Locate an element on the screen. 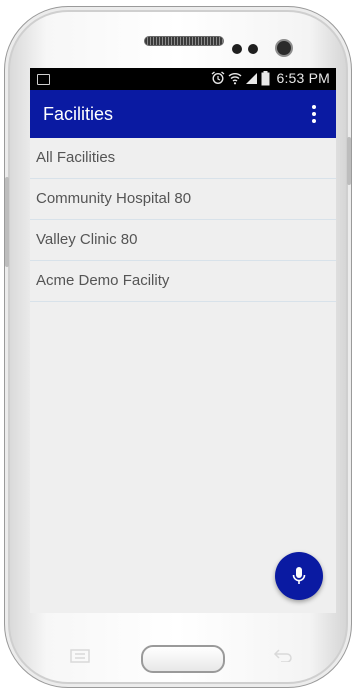 The width and height of the screenshot is (354, 692). alarm-icon is located at coordinates (218, 78).